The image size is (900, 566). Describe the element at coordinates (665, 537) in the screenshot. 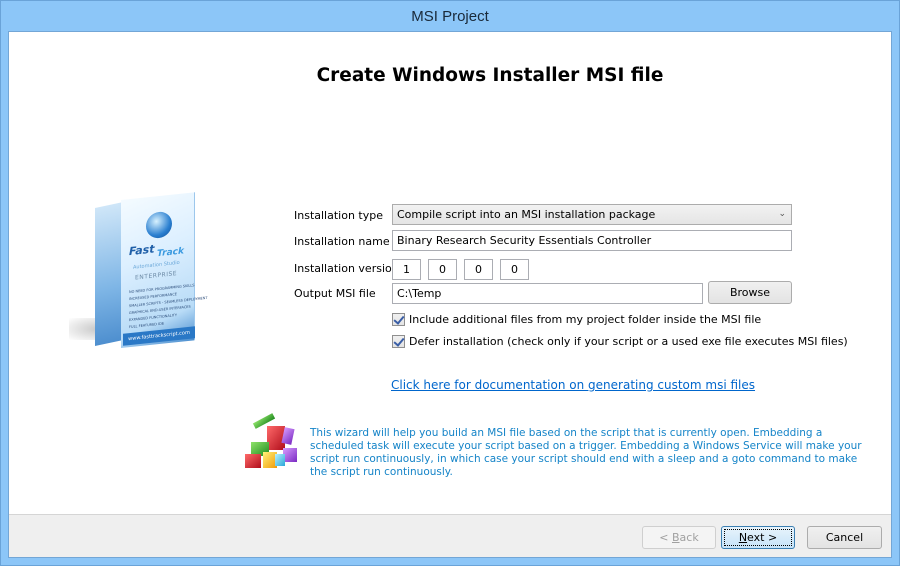

I see `back-prefix: <` at that location.